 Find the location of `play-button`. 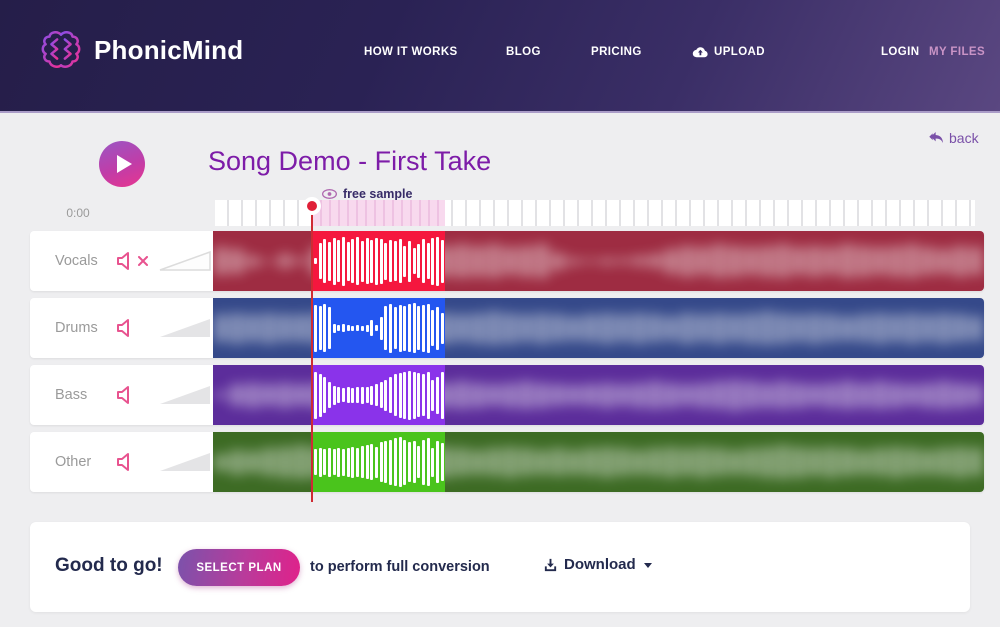

play-button is located at coordinates (122, 164).